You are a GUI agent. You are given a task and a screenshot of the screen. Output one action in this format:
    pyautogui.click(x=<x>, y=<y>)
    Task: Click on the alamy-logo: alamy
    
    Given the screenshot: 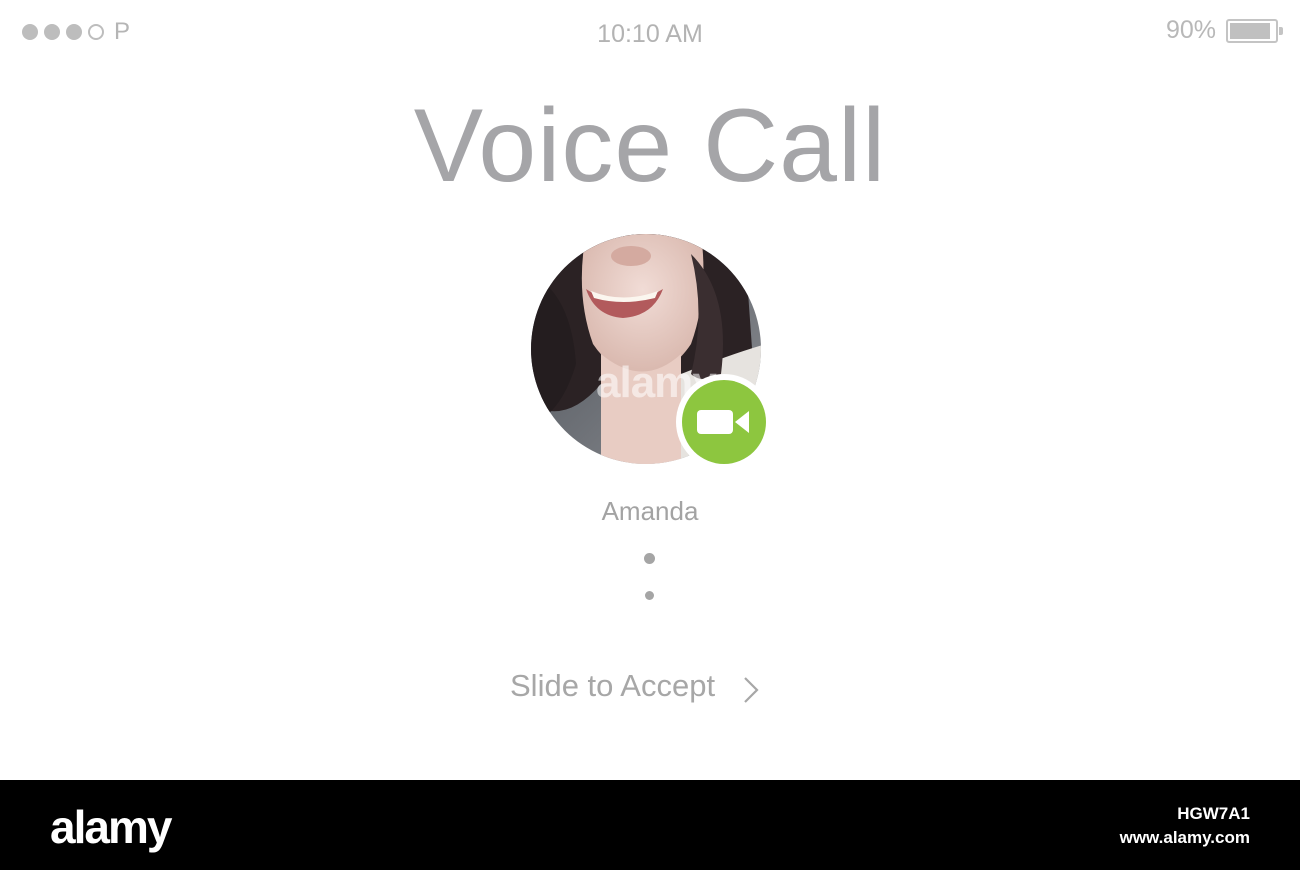 What is the action you would take?
    pyautogui.click(x=111, y=827)
    